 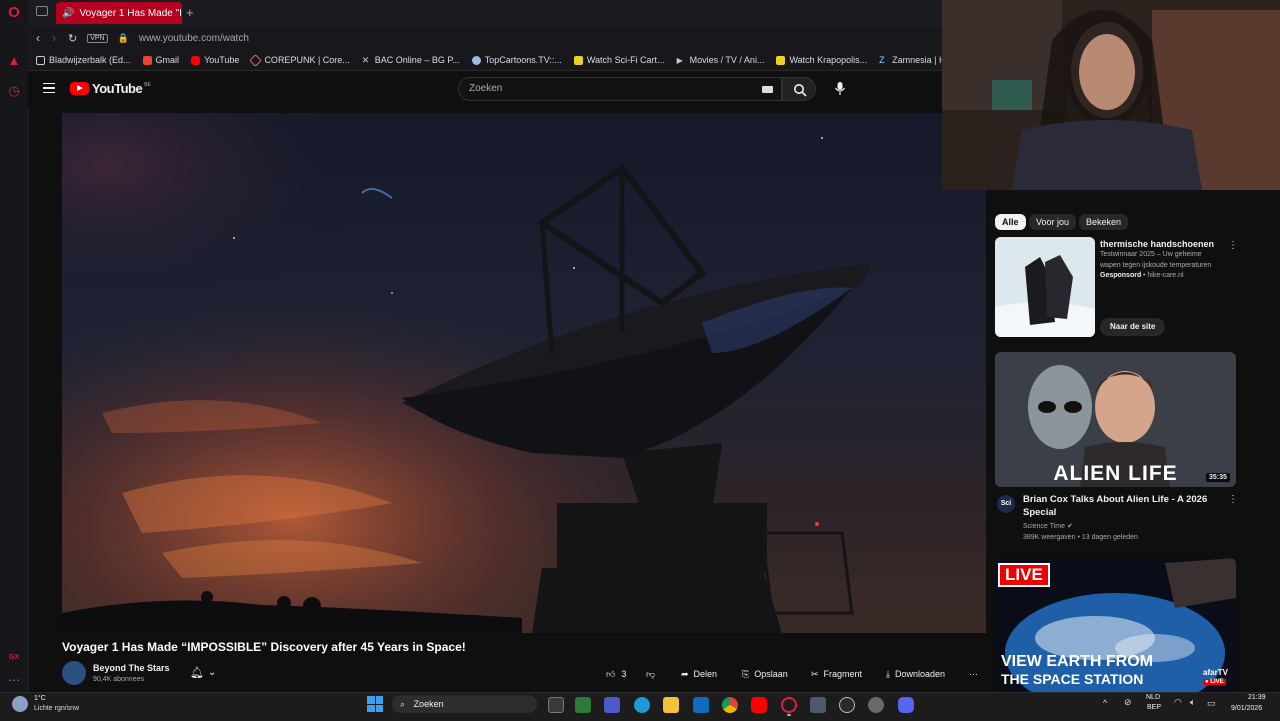 I want to click on url-field: www.youtube.com/watch, so click(x=194, y=38).